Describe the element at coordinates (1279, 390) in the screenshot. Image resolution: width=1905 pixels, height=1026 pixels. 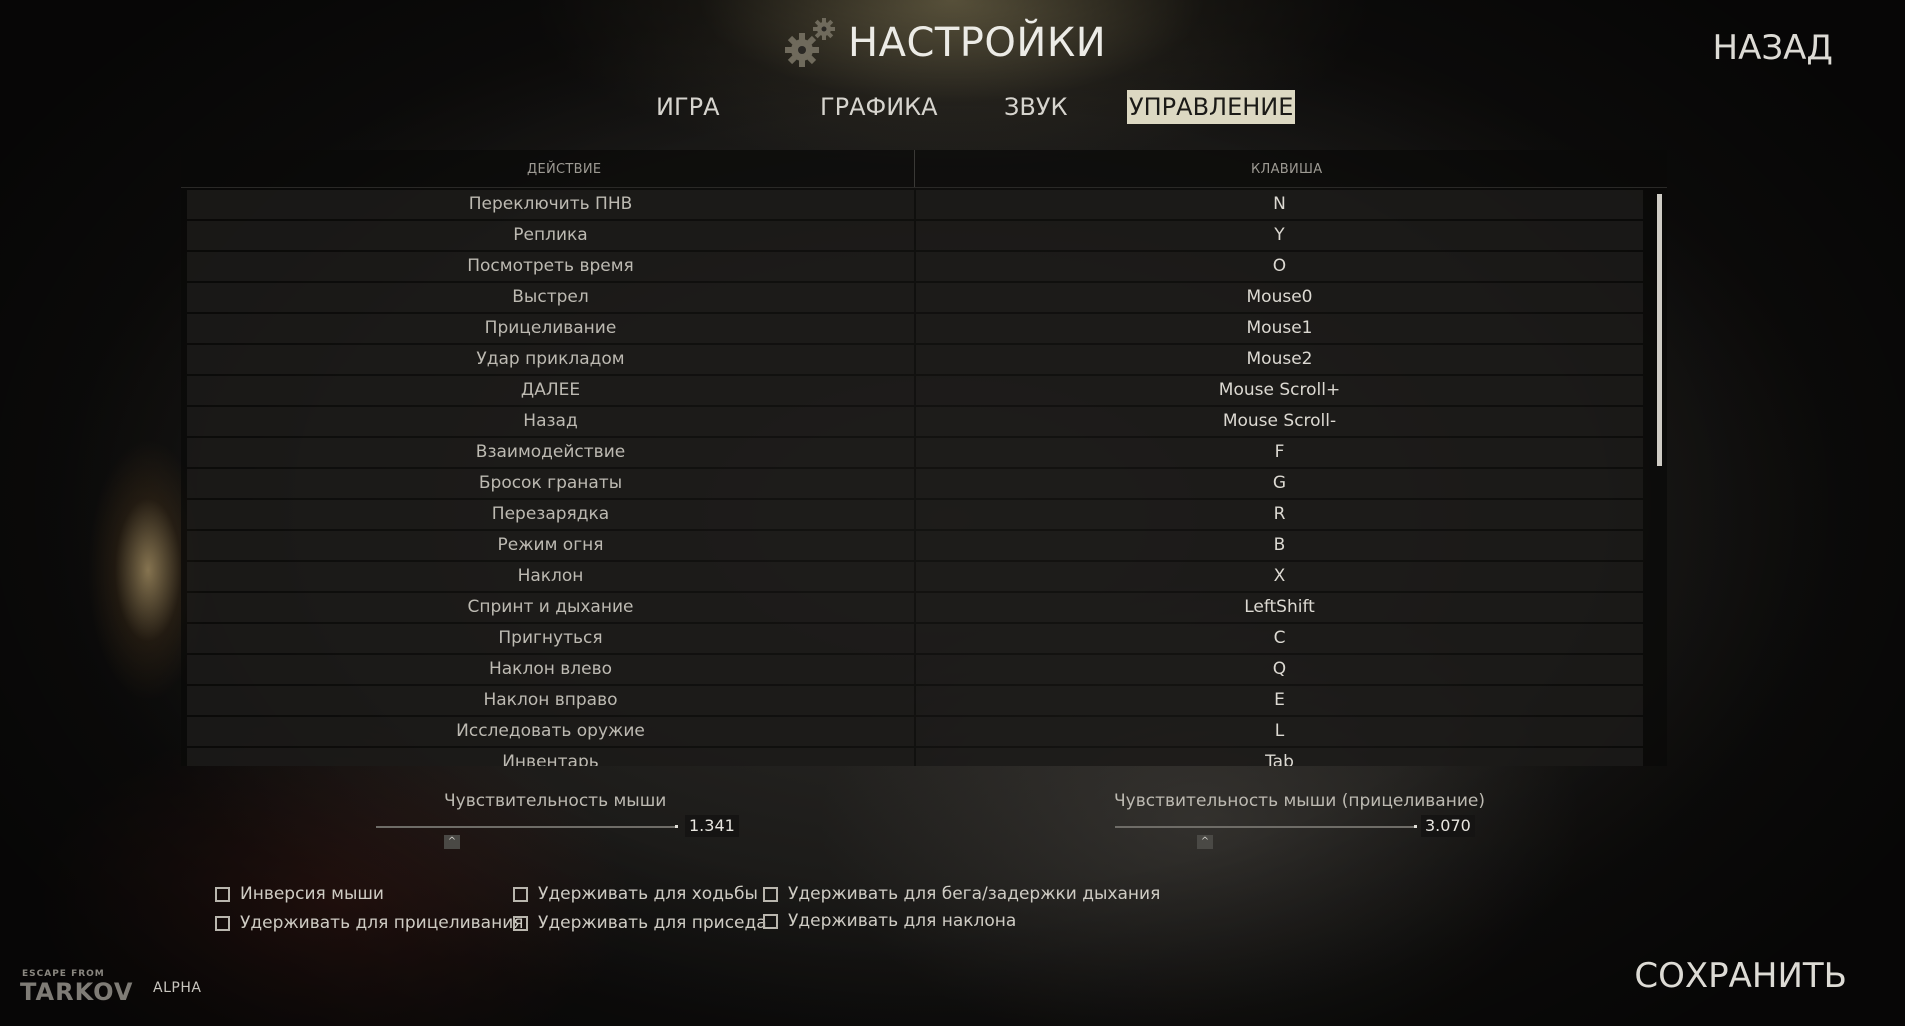
I see `key-cell: Mouse Scroll+` at that location.